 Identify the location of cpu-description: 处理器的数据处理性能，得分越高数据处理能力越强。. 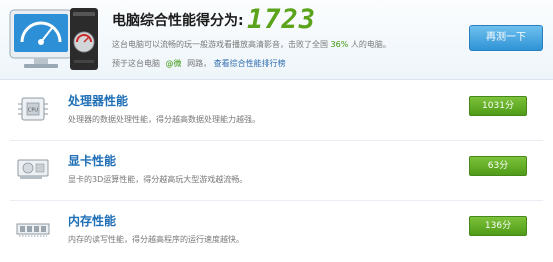
(164, 119).